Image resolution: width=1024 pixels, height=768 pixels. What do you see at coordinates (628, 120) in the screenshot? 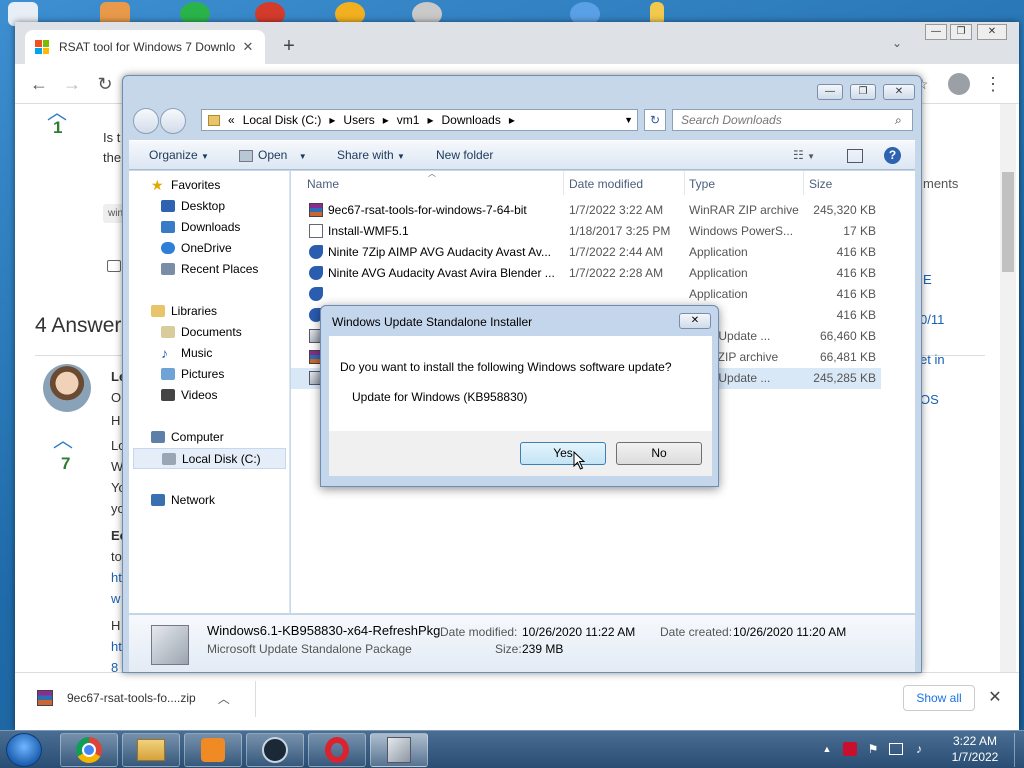
I see `address-dropdown-icon: ▼` at bounding box center [628, 120].